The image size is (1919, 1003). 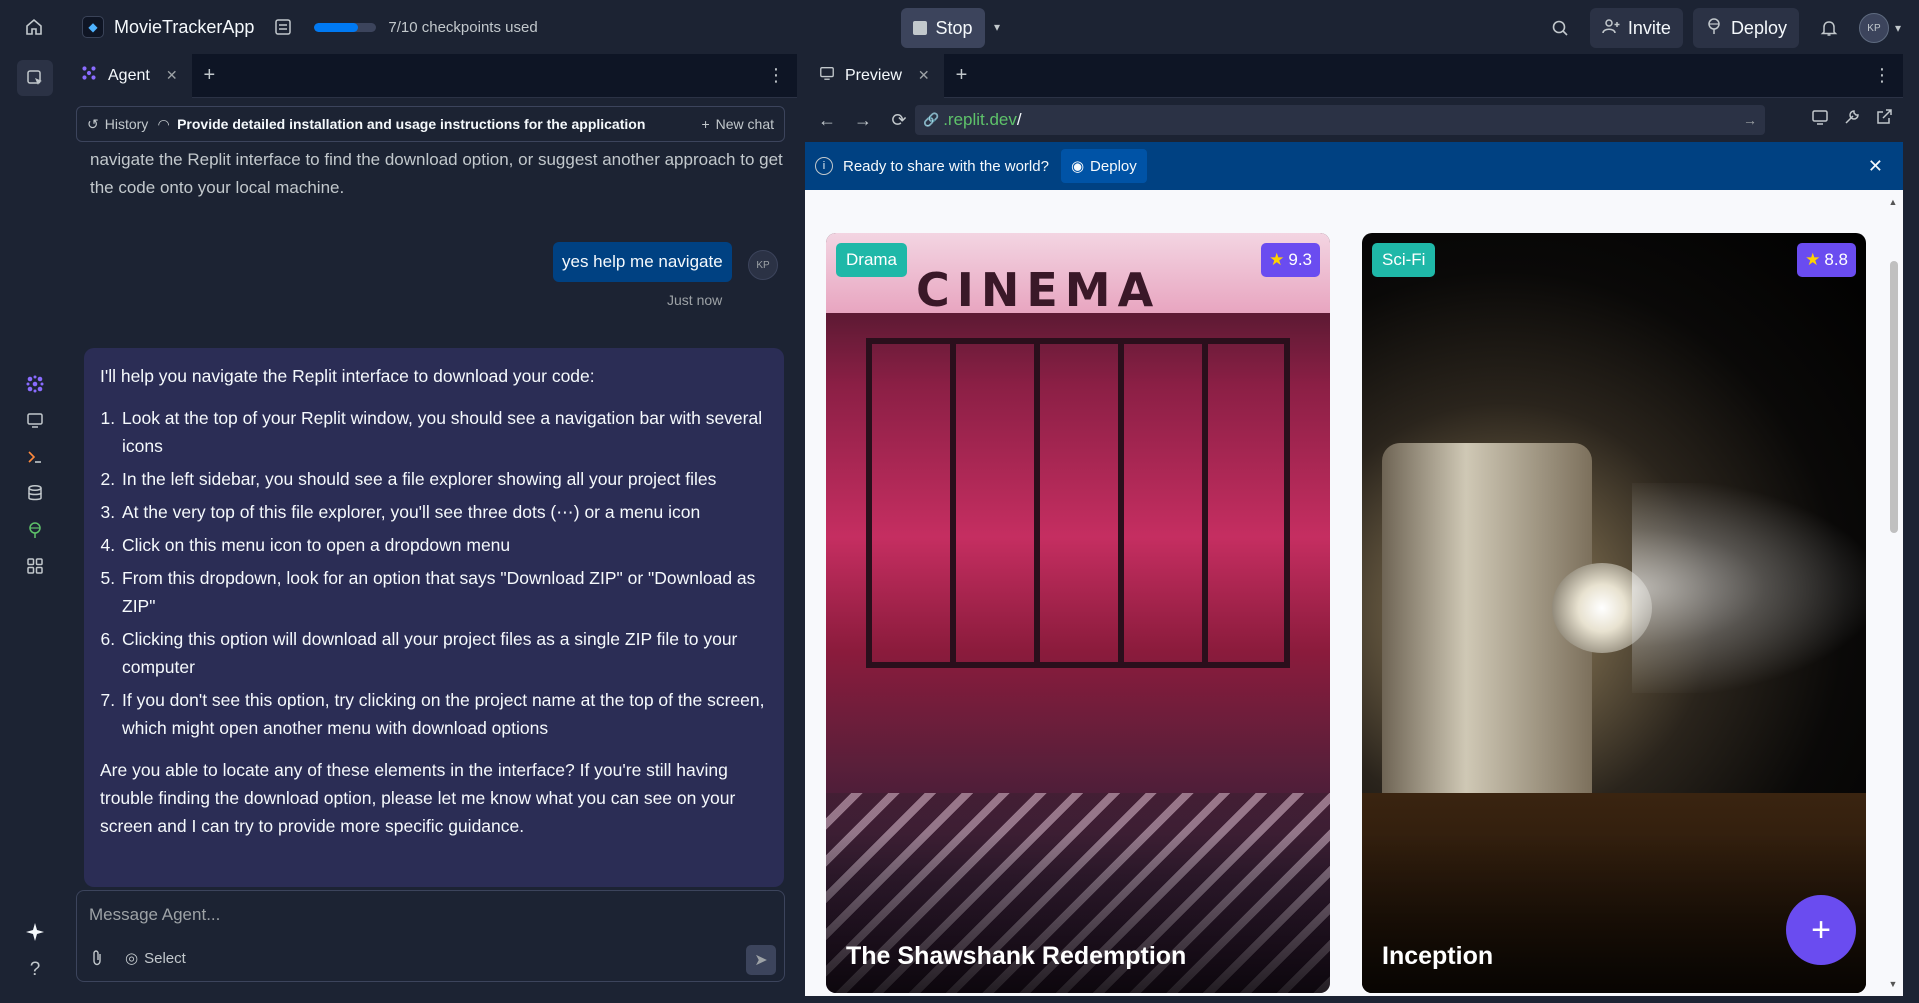 I want to click on shell-icon, so click(x=35, y=457).